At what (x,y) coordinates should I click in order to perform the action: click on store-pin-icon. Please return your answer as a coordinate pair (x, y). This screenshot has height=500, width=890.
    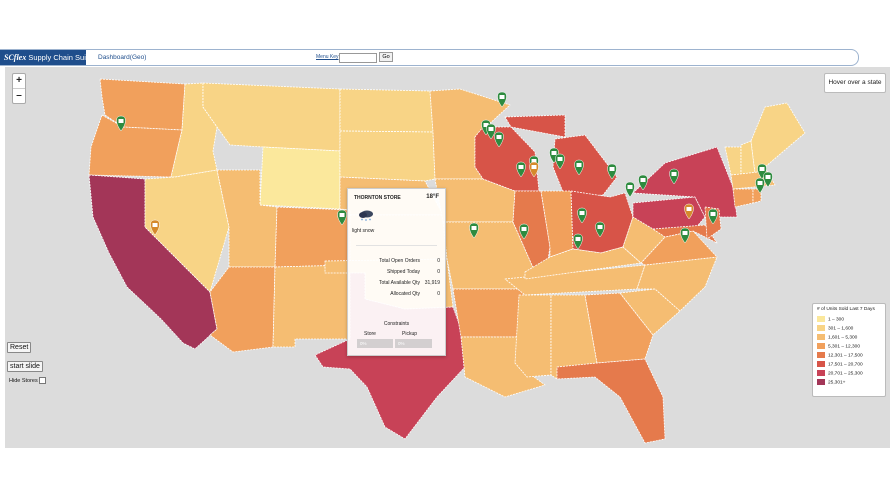
    Looking at the image, I should click on (630, 189).